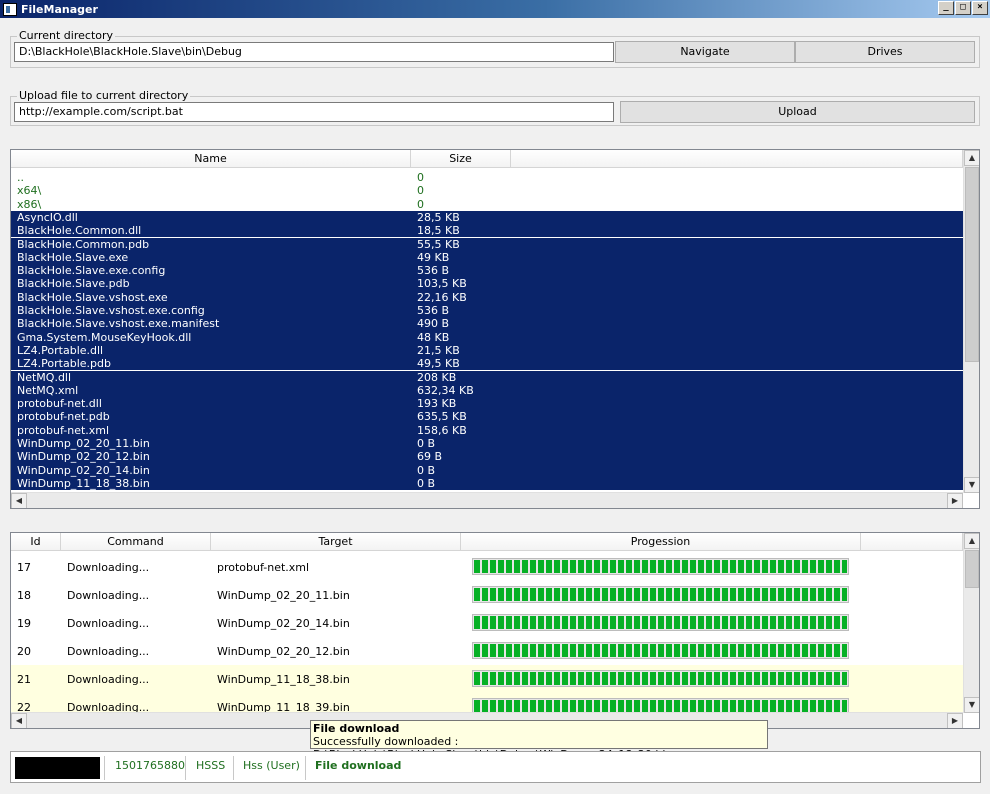 The image size is (990, 794). I want to click on file-name: LZ4.Portable.pdb, so click(64, 364).